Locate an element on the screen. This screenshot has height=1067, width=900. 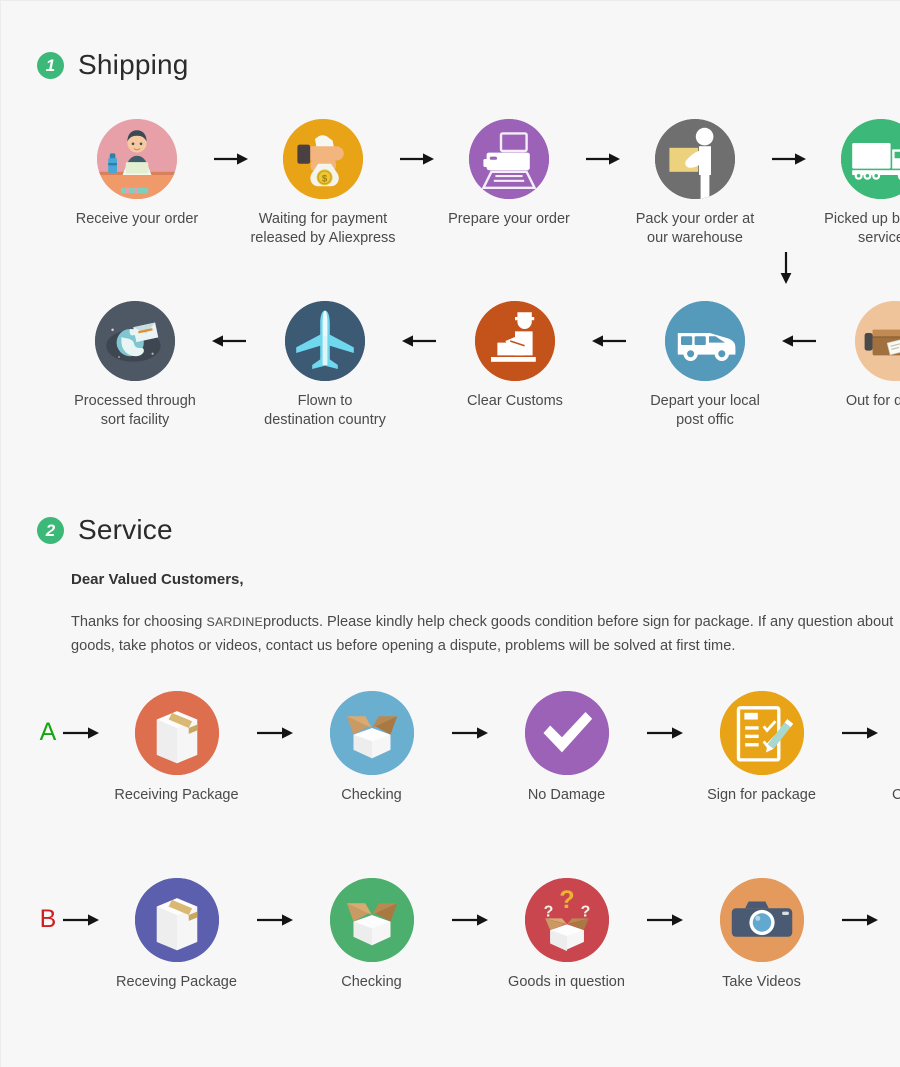
flow-step: Picked up by mail service is located at coordinates (853, 183).